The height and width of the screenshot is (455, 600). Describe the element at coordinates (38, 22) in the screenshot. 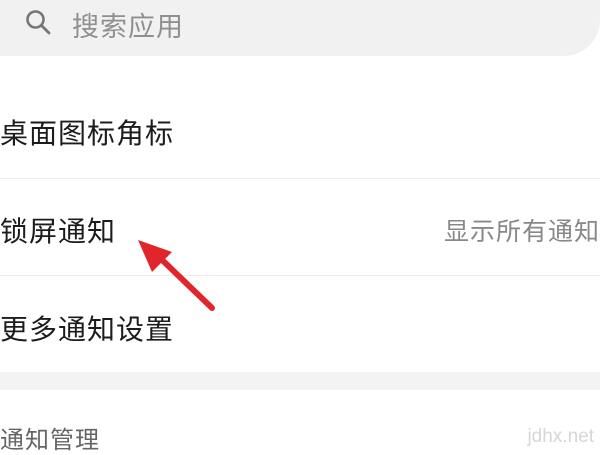

I see `search-icon` at that location.